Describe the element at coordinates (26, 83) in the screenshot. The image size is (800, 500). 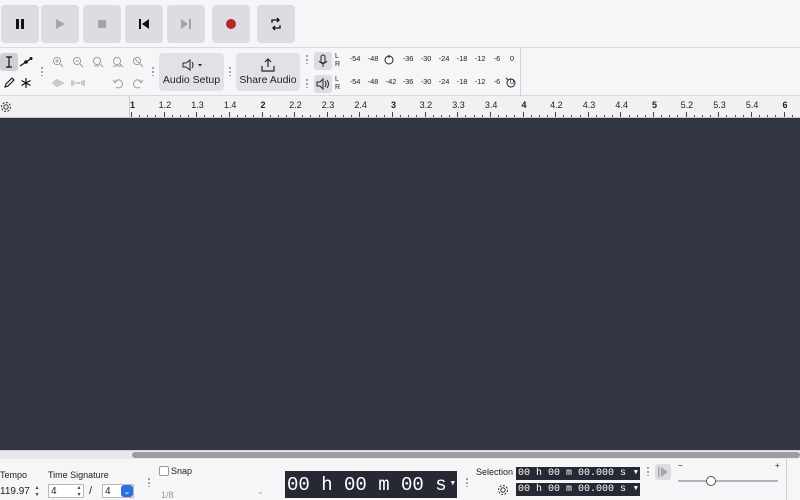
I see `multi-tool` at that location.